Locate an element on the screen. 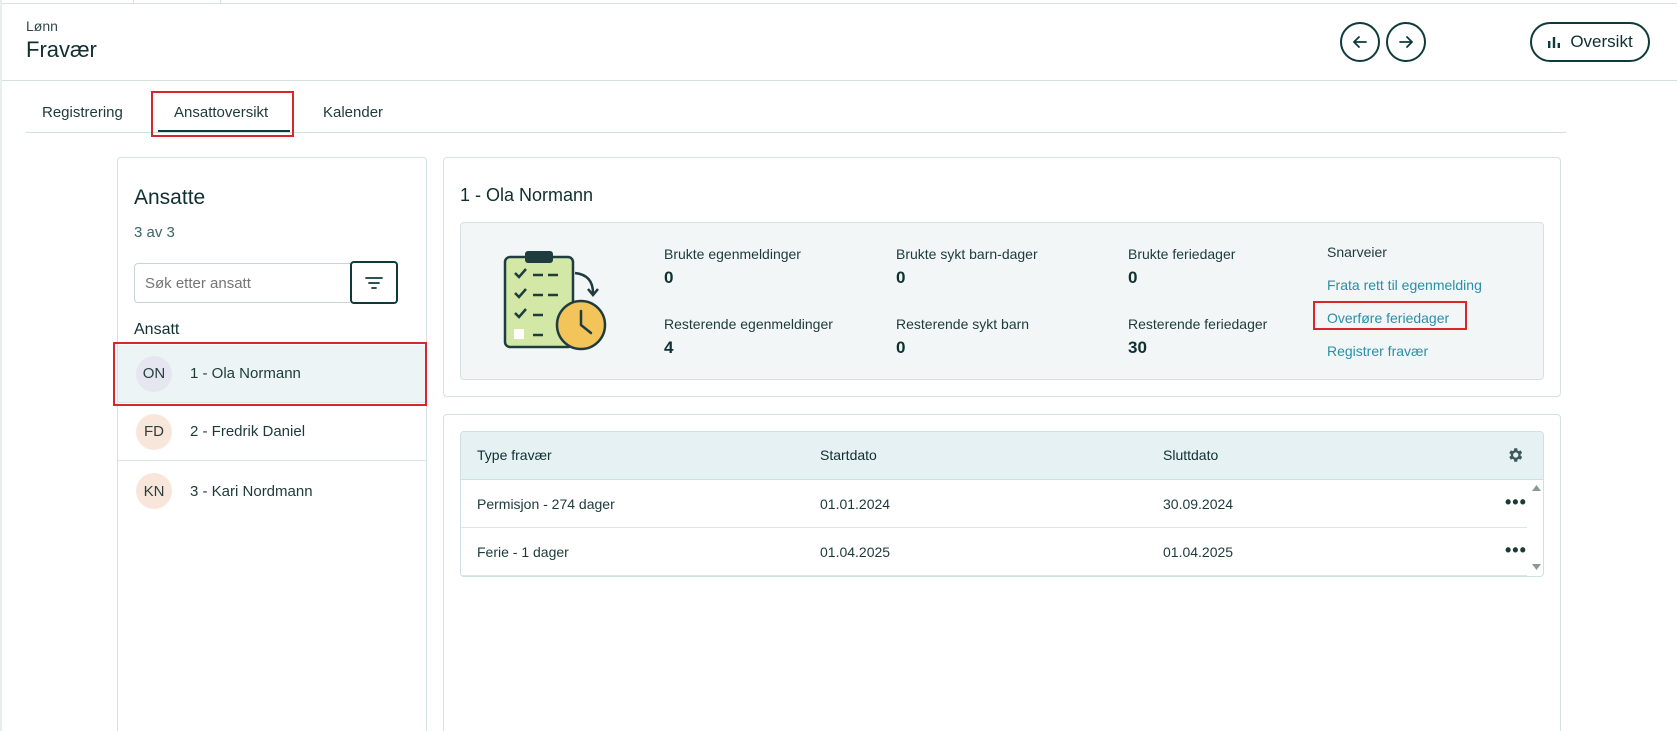 The width and height of the screenshot is (1677, 731). employee-name: 2 - Fredrik Daniel is located at coordinates (248, 431).